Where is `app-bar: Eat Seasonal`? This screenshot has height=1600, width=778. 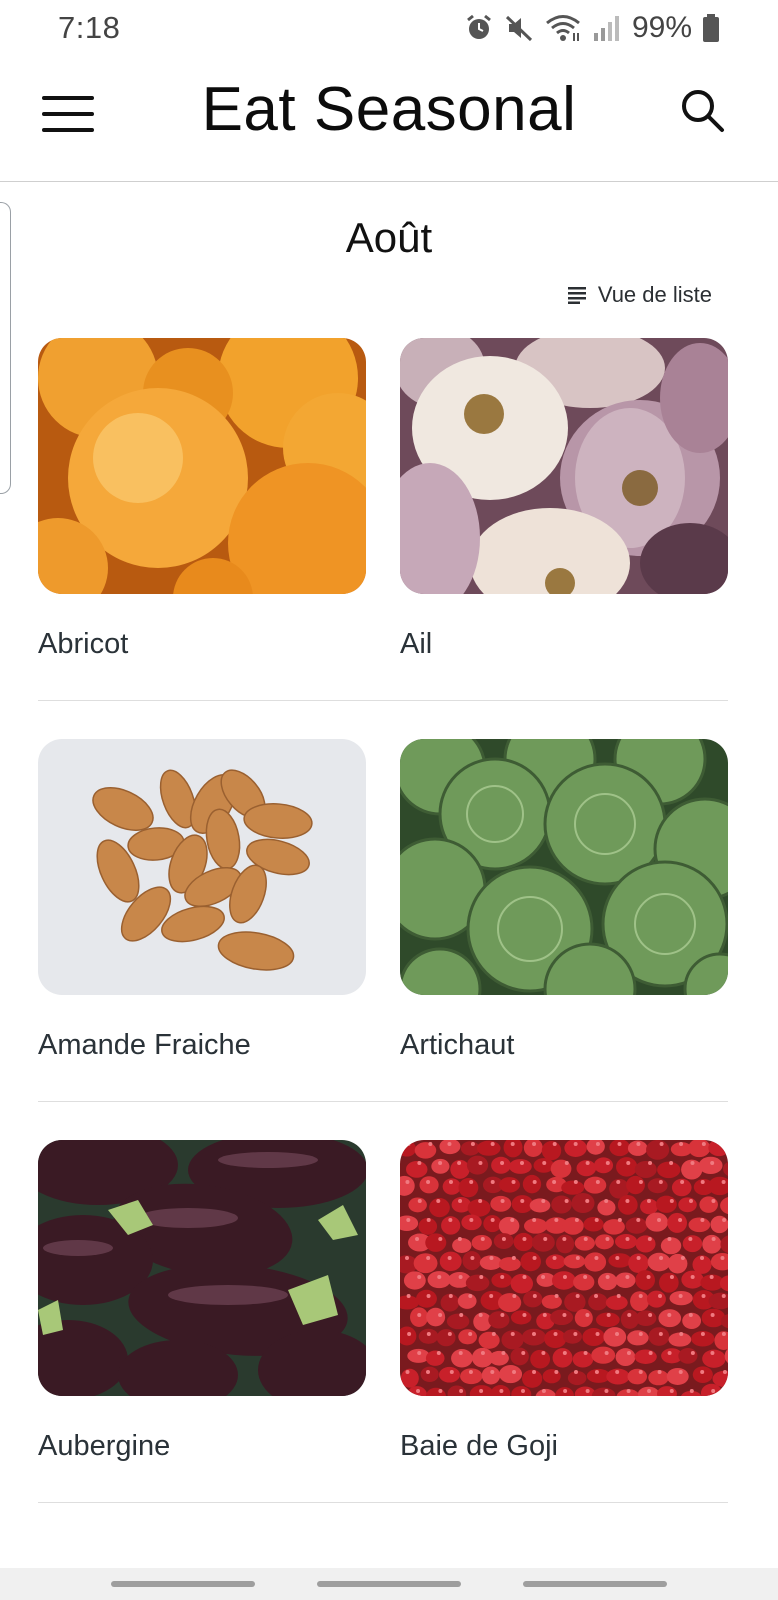 app-bar: Eat Seasonal is located at coordinates (389, 119).